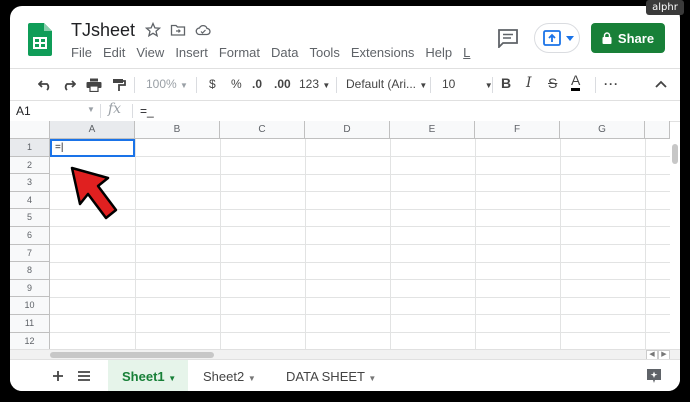 The image size is (690, 402). Describe the element at coordinates (611, 84) in the screenshot. I see `more-options-button: ···` at that location.